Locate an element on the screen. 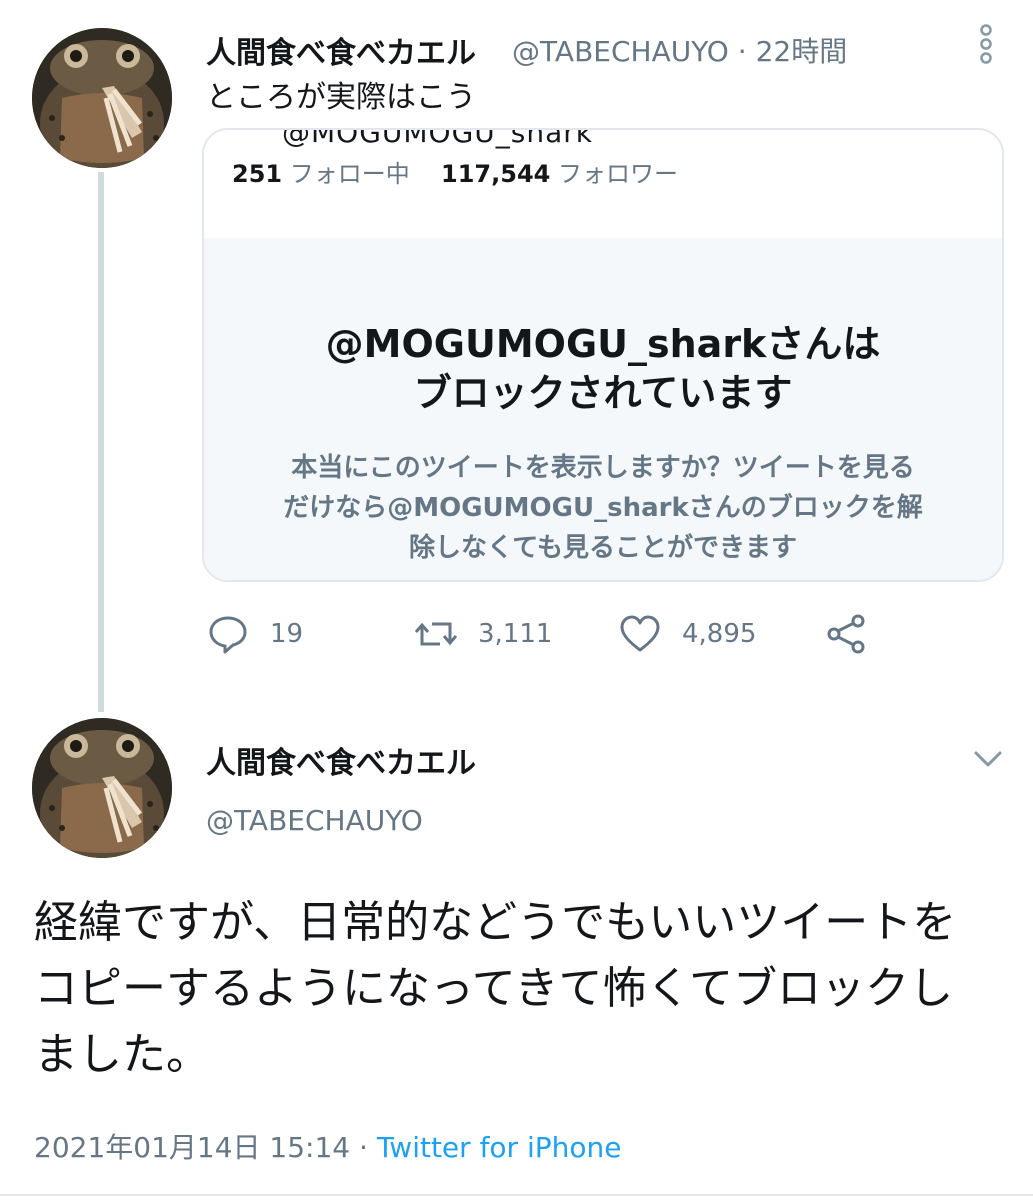 Image resolution: width=1033 pixels, height=1200 pixels. follow-stats: 251 フォロー中 117,544 フォロワー is located at coordinates (455, 171).